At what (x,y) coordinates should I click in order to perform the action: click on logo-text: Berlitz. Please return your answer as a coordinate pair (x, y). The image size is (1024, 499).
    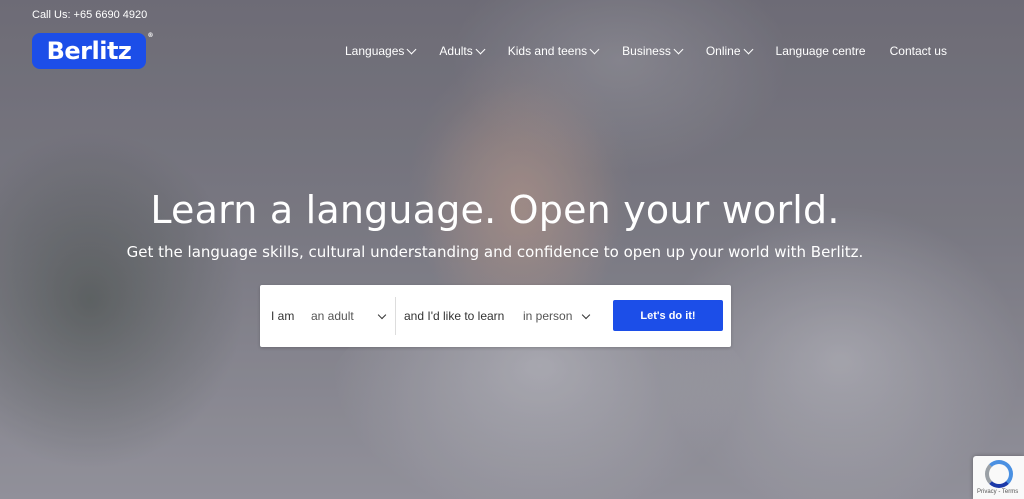
    Looking at the image, I should click on (89, 51).